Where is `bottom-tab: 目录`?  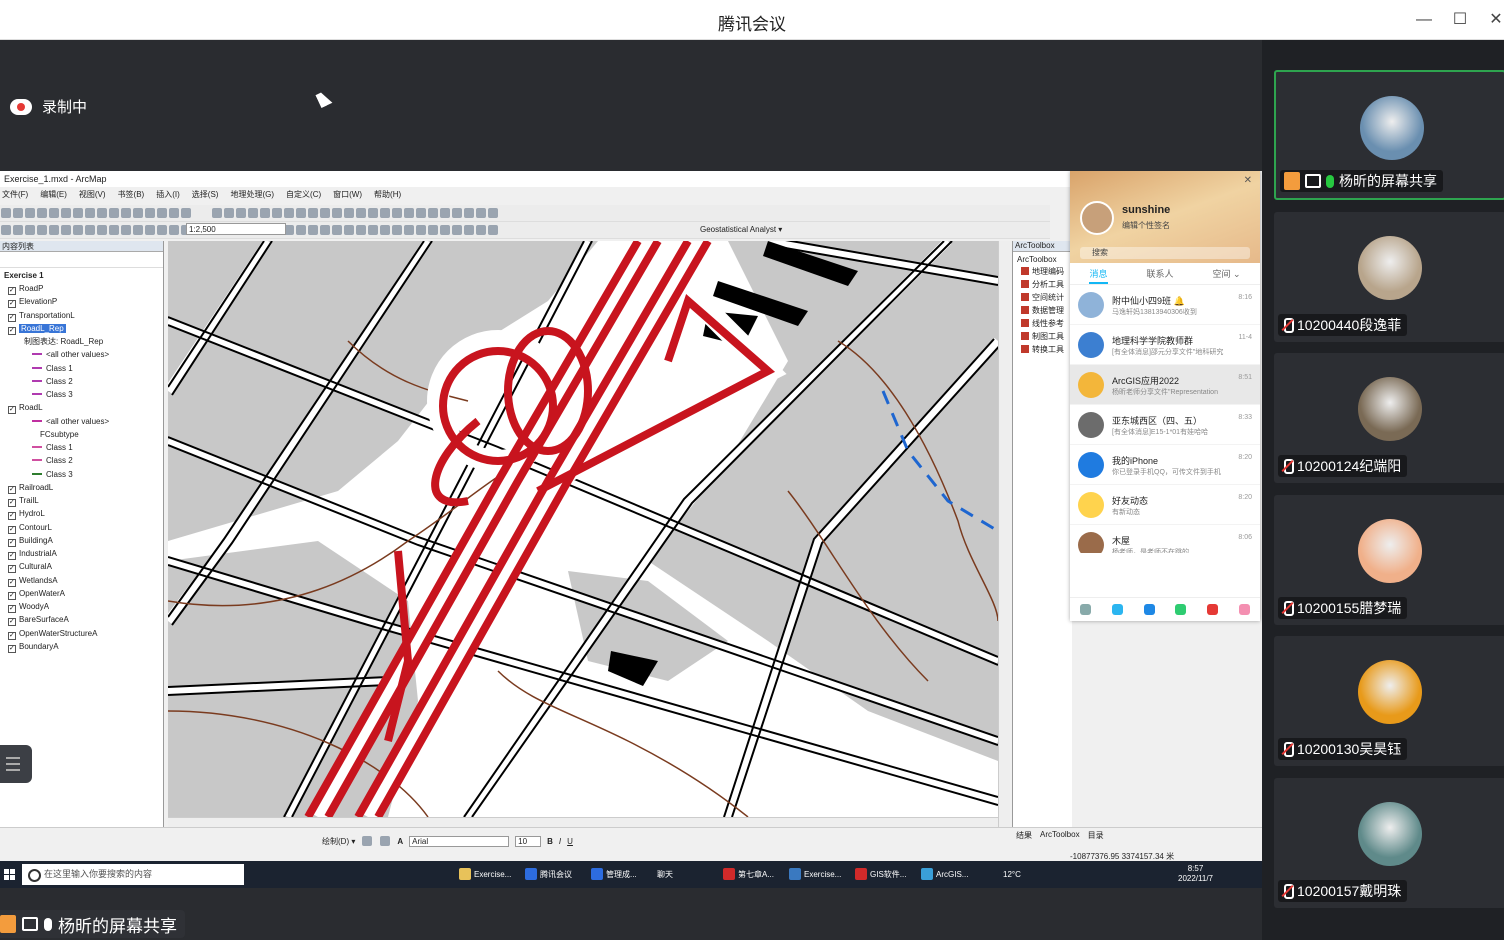 bottom-tab: 目录 is located at coordinates (1096, 835).